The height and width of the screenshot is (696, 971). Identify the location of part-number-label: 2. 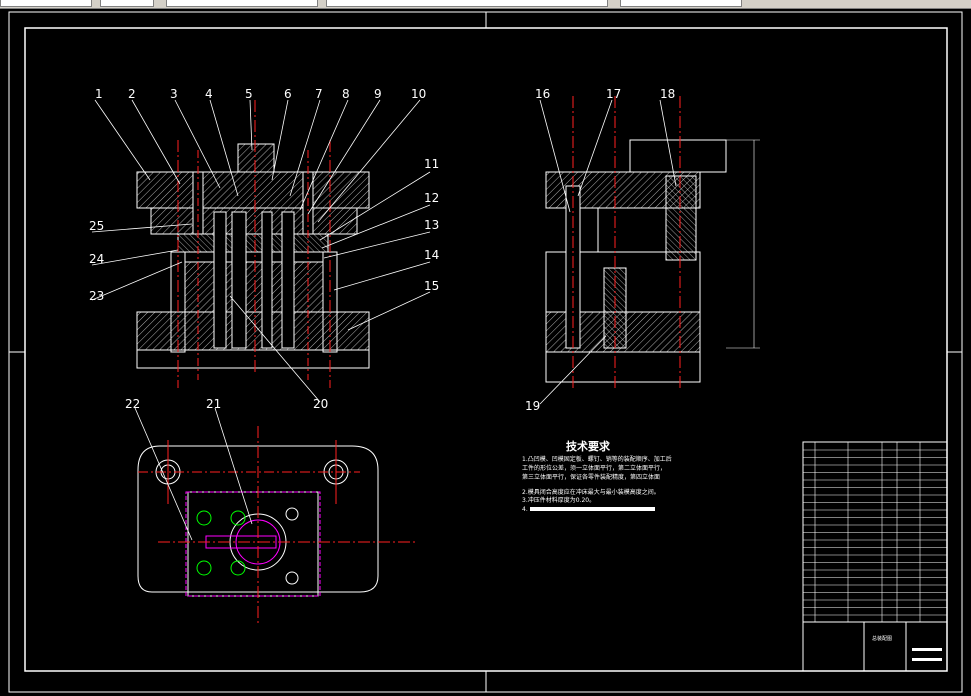
(132, 94).